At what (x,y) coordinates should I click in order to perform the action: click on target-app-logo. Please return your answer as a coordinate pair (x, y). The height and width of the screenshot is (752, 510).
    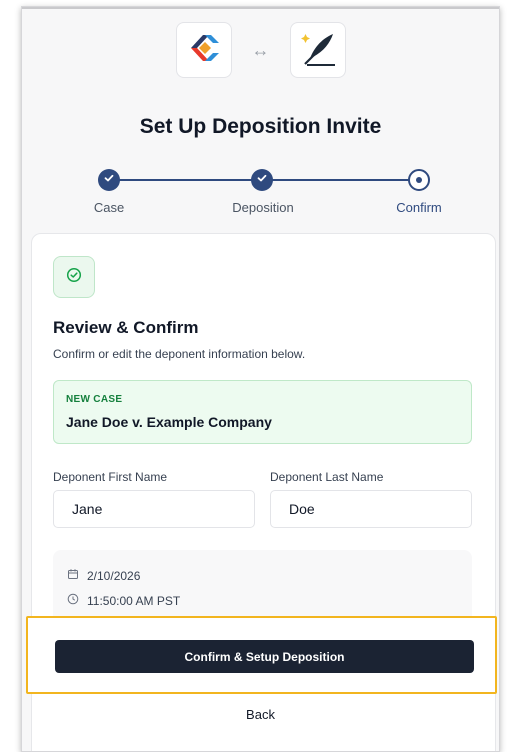
    Looking at the image, I should click on (317, 50).